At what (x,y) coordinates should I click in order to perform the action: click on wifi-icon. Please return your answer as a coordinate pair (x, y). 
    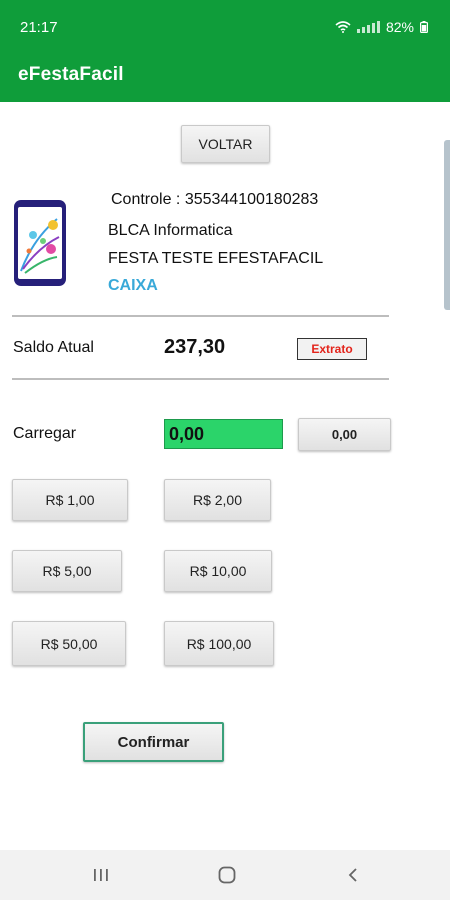
    Looking at the image, I should click on (343, 27).